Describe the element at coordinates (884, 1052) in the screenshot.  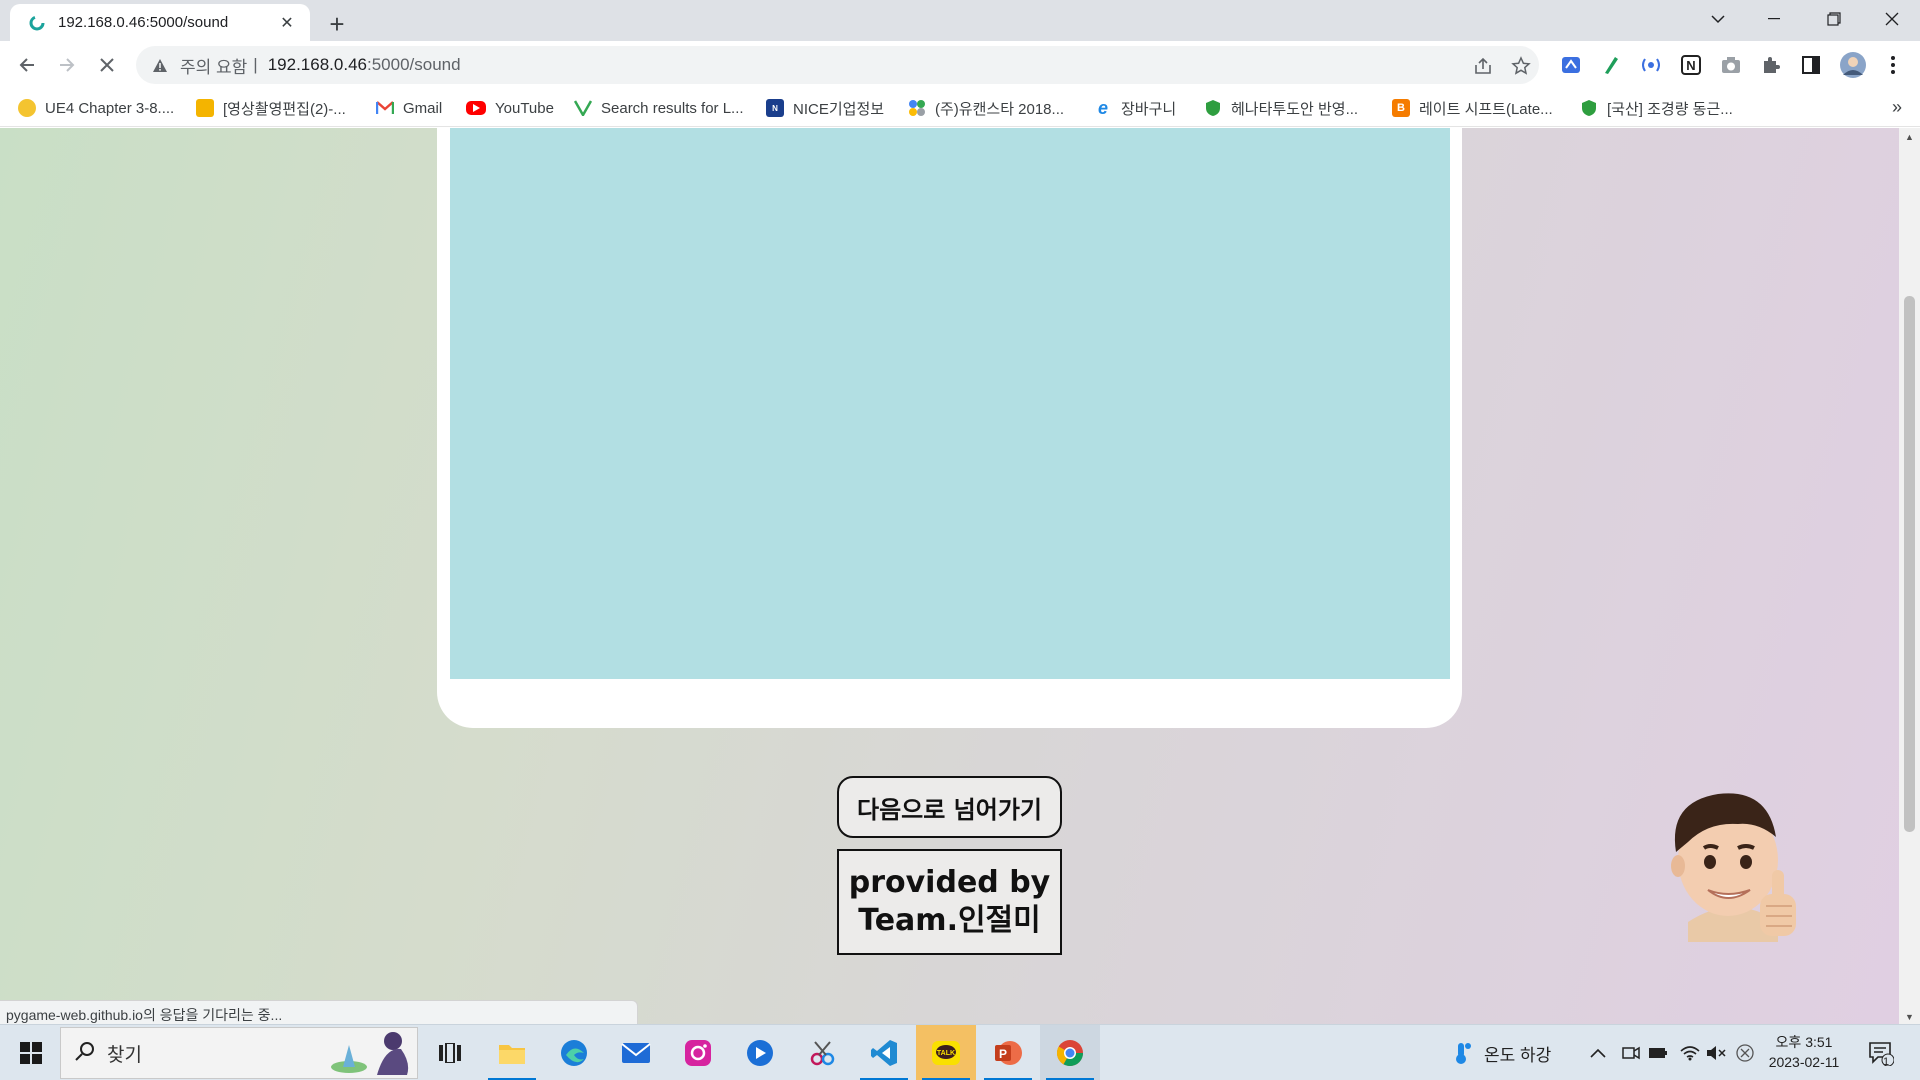
I see `vscode-icon` at that location.